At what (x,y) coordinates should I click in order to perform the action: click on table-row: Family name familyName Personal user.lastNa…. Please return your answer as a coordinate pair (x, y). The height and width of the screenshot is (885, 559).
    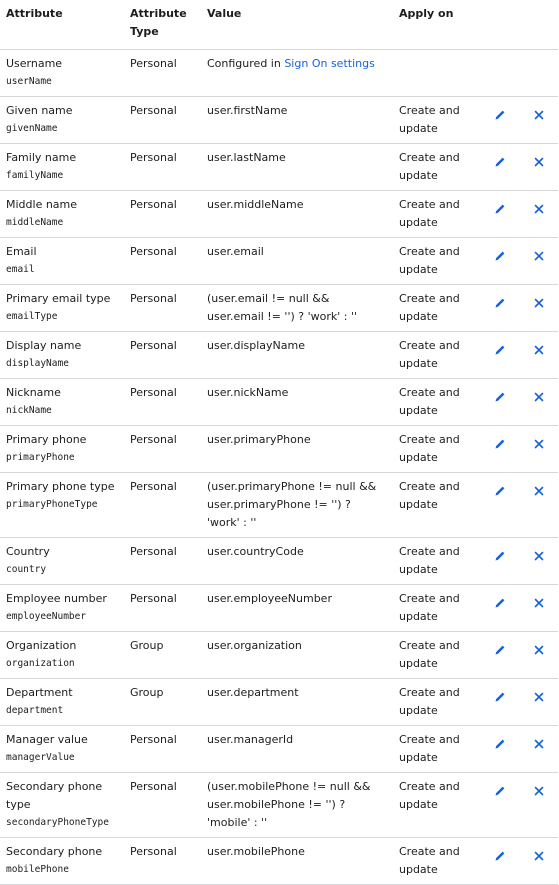
    Looking at the image, I should click on (279, 167).